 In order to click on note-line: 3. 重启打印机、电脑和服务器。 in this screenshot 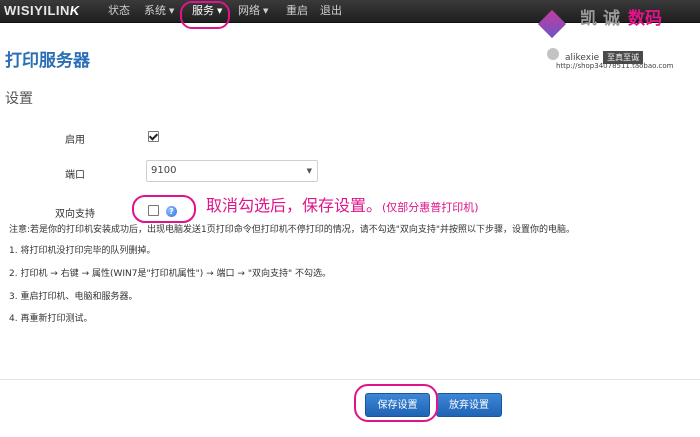, I will do `click(73, 297)`.